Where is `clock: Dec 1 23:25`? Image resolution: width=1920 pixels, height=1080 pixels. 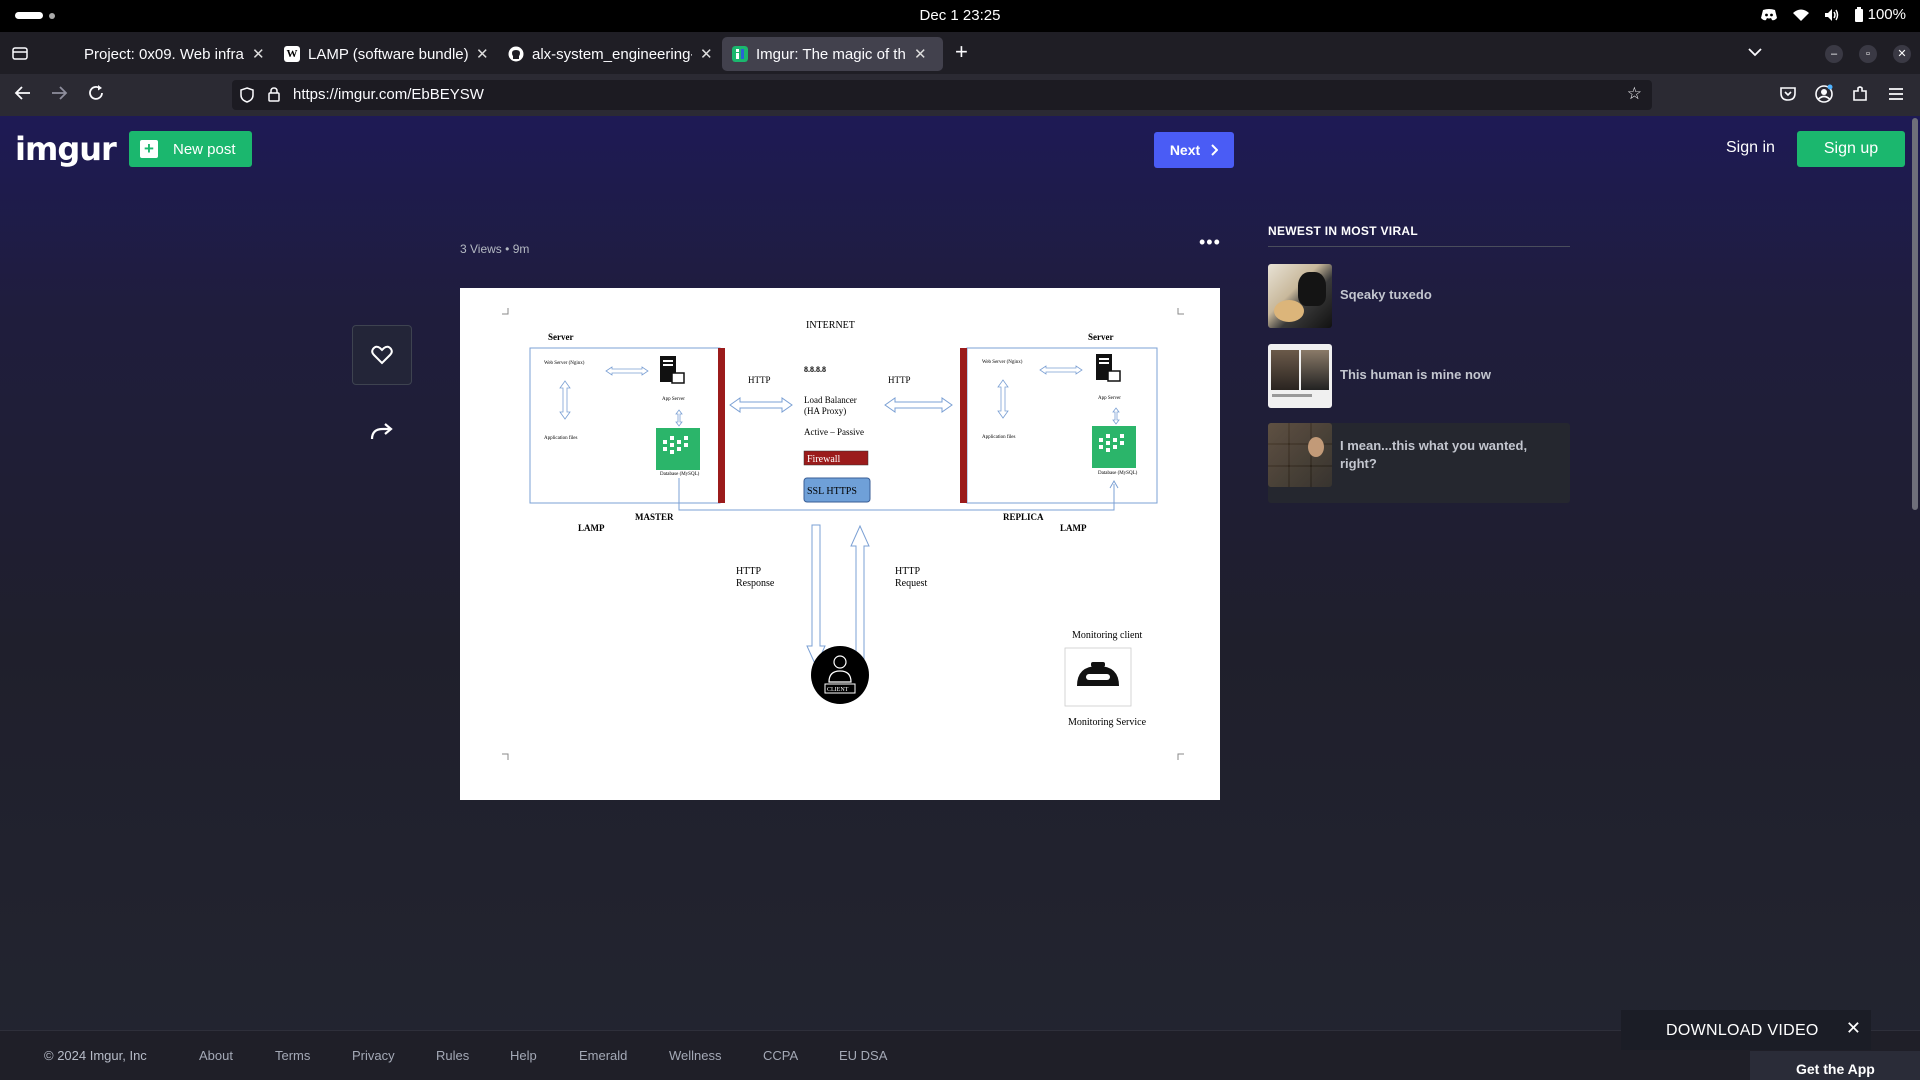 clock: Dec 1 23:25 is located at coordinates (960, 15).